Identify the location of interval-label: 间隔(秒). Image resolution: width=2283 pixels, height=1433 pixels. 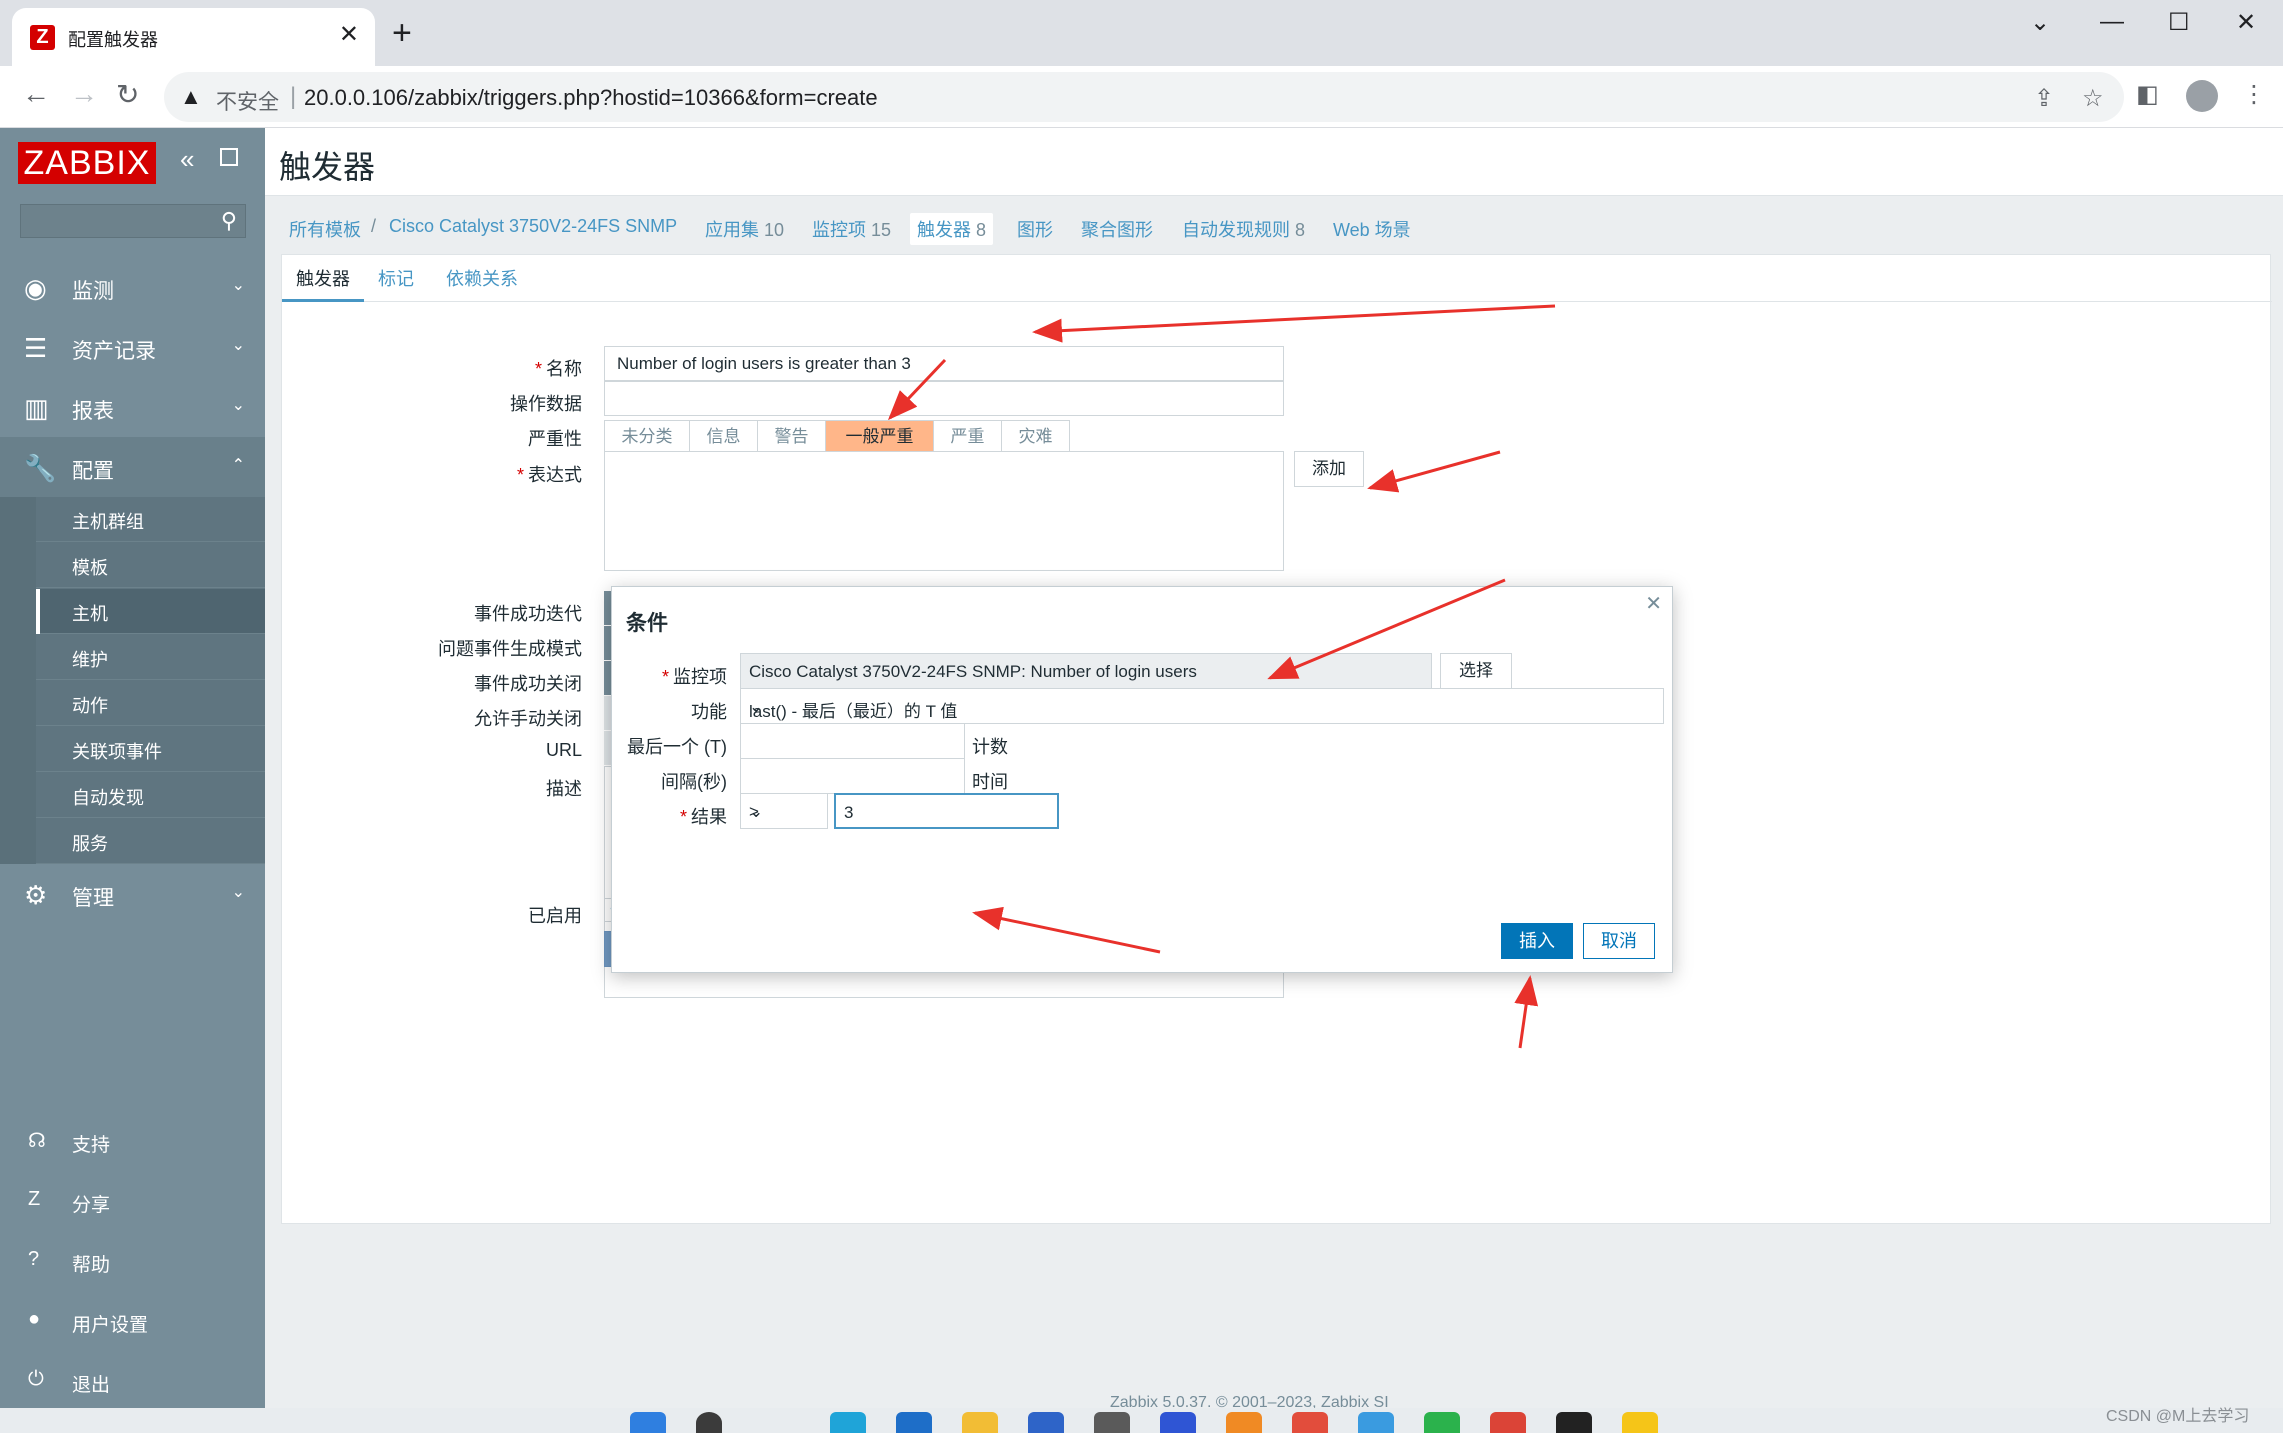
(694, 782).